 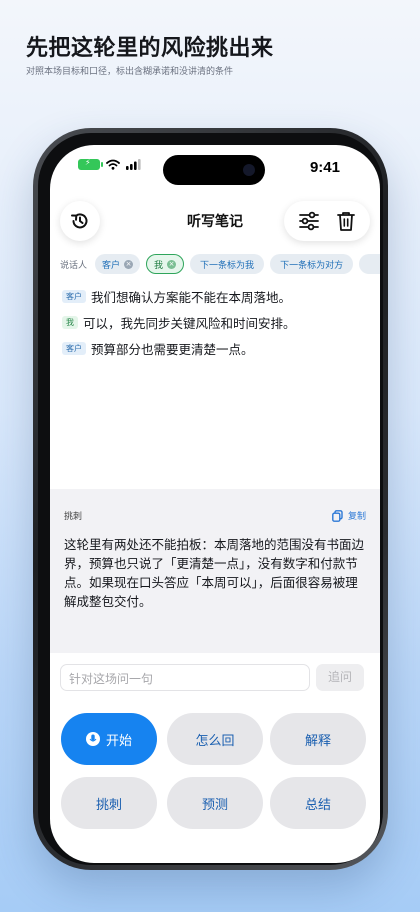 I want to click on start-button: 开始, so click(x=109, y=739).